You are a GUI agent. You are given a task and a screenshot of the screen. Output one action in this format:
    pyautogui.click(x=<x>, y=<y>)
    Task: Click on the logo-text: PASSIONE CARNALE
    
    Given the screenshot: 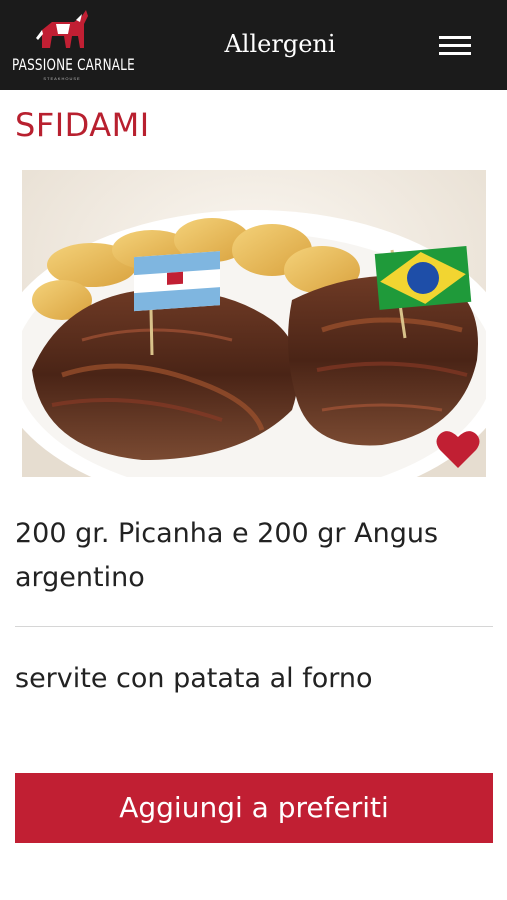 What is the action you would take?
    pyautogui.click(x=73, y=64)
    